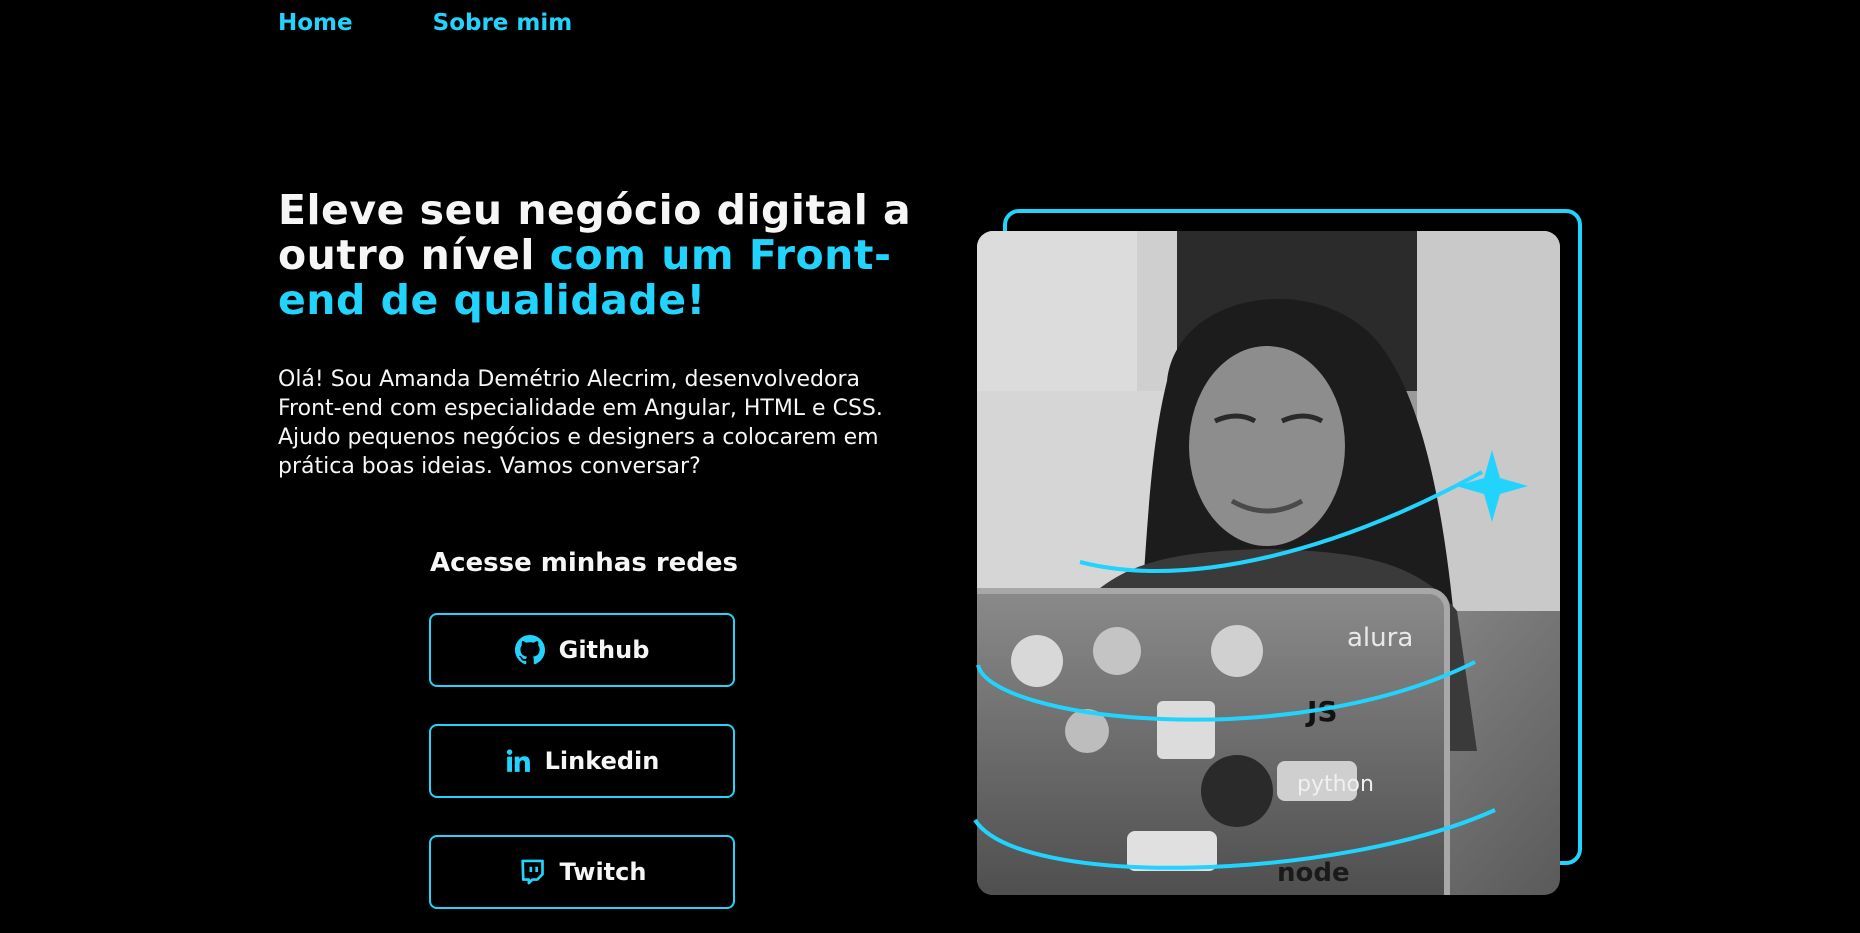 Image resolution: width=1860 pixels, height=933 pixels. I want to click on linkedin-button: Linkedin, so click(582, 761).